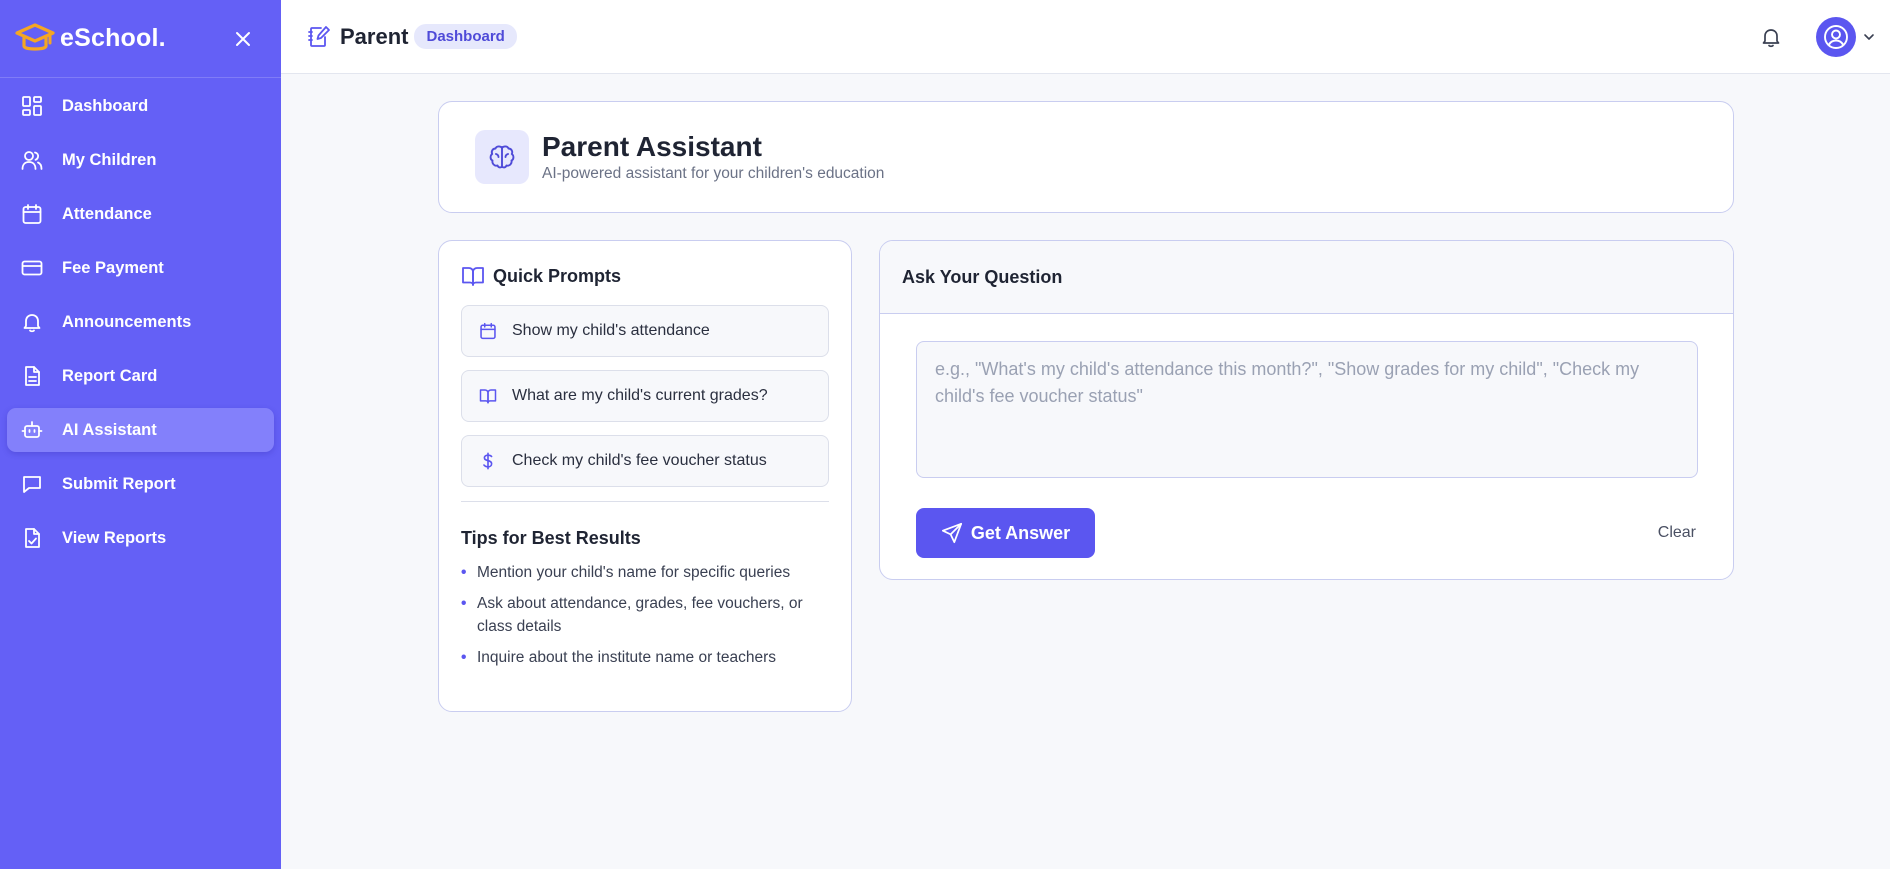  Describe the element at coordinates (113, 38) in the screenshot. I see `brand-name: eSchool.` at that location.